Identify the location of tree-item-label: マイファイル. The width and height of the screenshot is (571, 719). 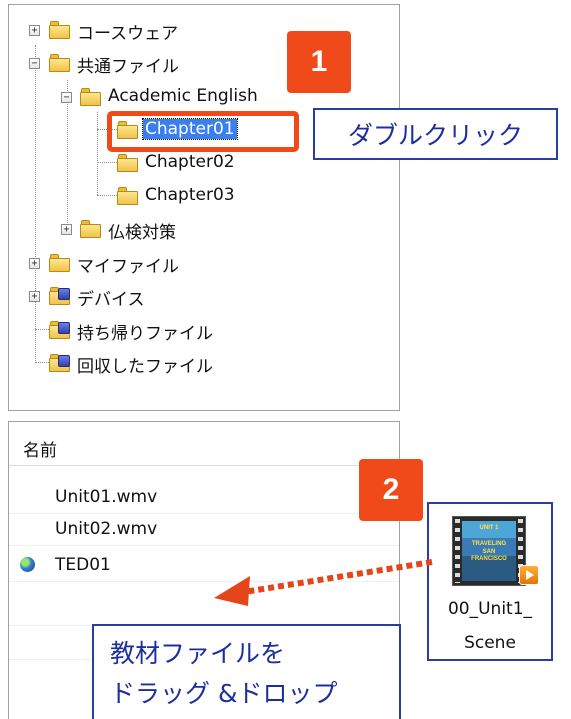
(128, 267).